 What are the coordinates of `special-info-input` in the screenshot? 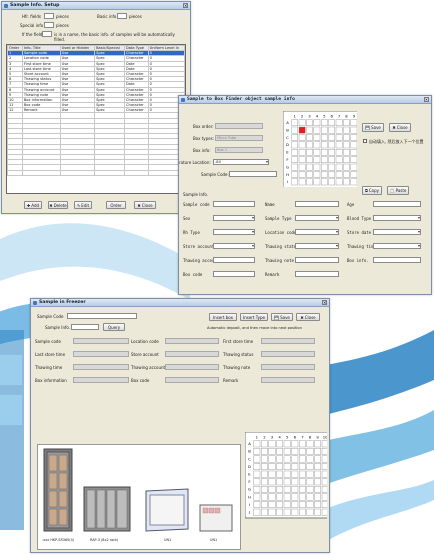 It's located at (49, 25).